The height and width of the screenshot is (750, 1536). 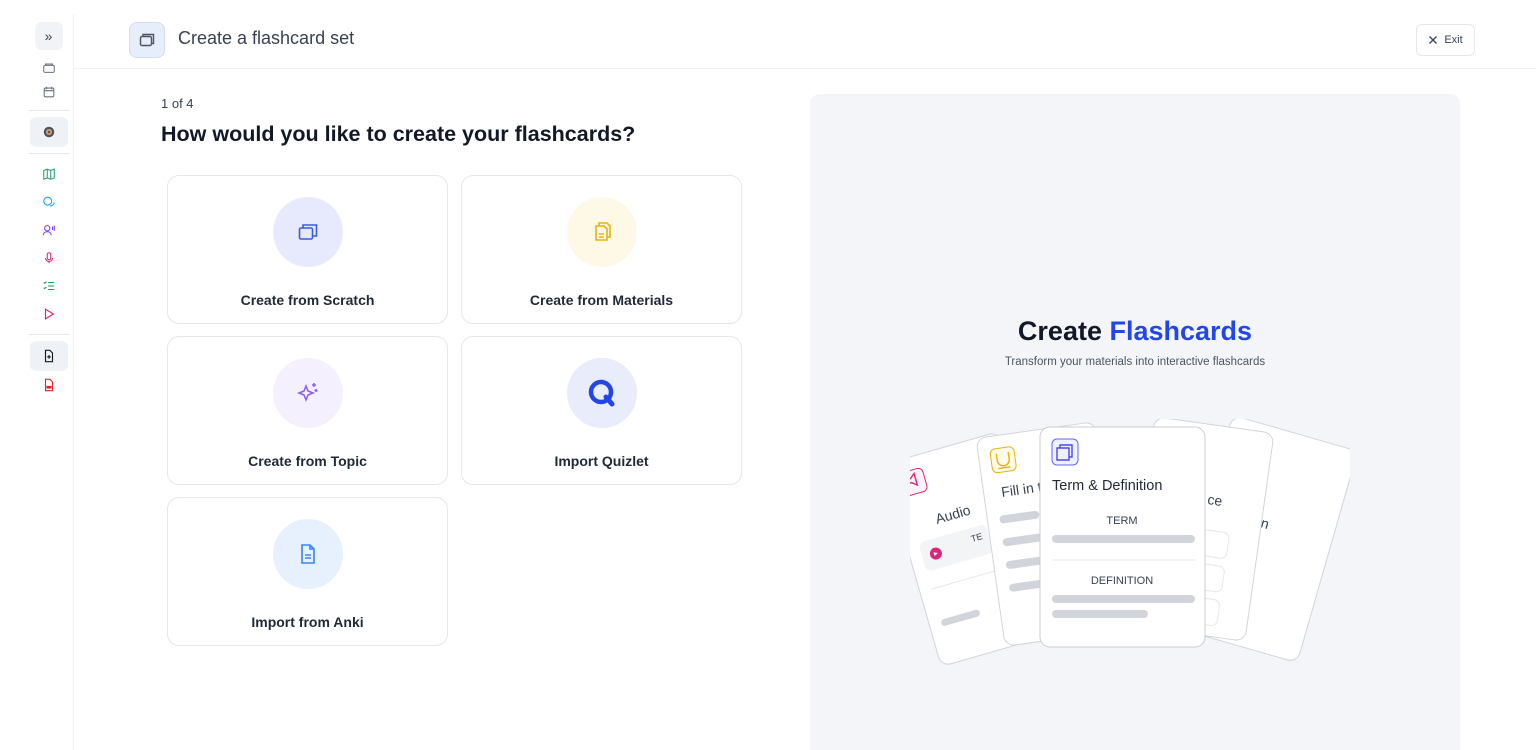 What do you see at coordinates (49, 314) in the screenshot?
I see `play-icon` at bounding box center [49, 314].